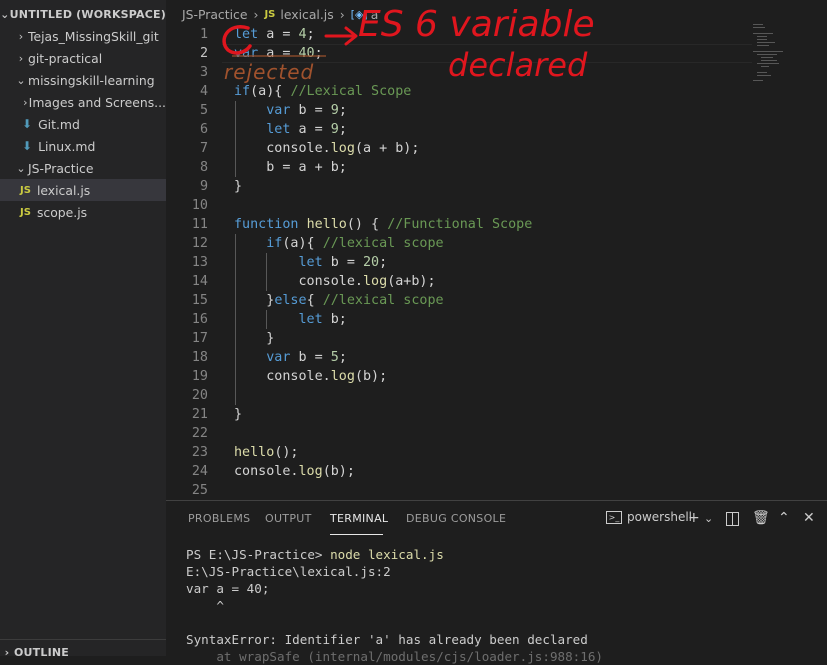  I want to click on tree-item-missingskill-learning: ⌄ missingskill-learning, so click(83, 80).